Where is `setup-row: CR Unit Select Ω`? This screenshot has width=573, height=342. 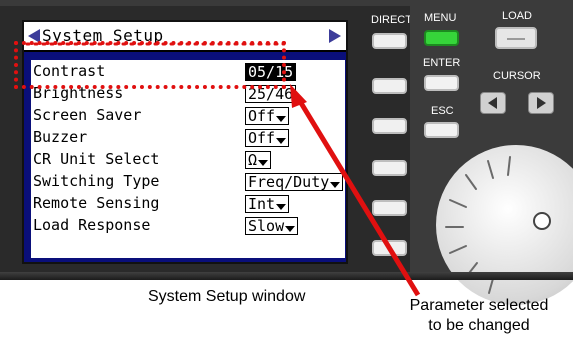 setup-row: CR Unit Select Ω is located at coordinates (188, 159).